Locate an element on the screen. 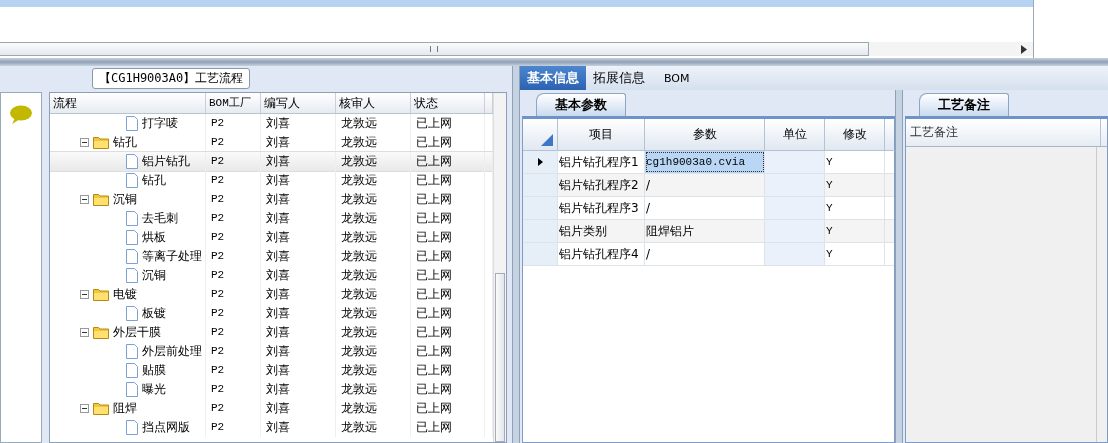 The height and width of the screenshot is (443, 1108). tree-row: 板镀 P2 刘喜 龙敦远 已上网 is located at coordinates (271, 313).